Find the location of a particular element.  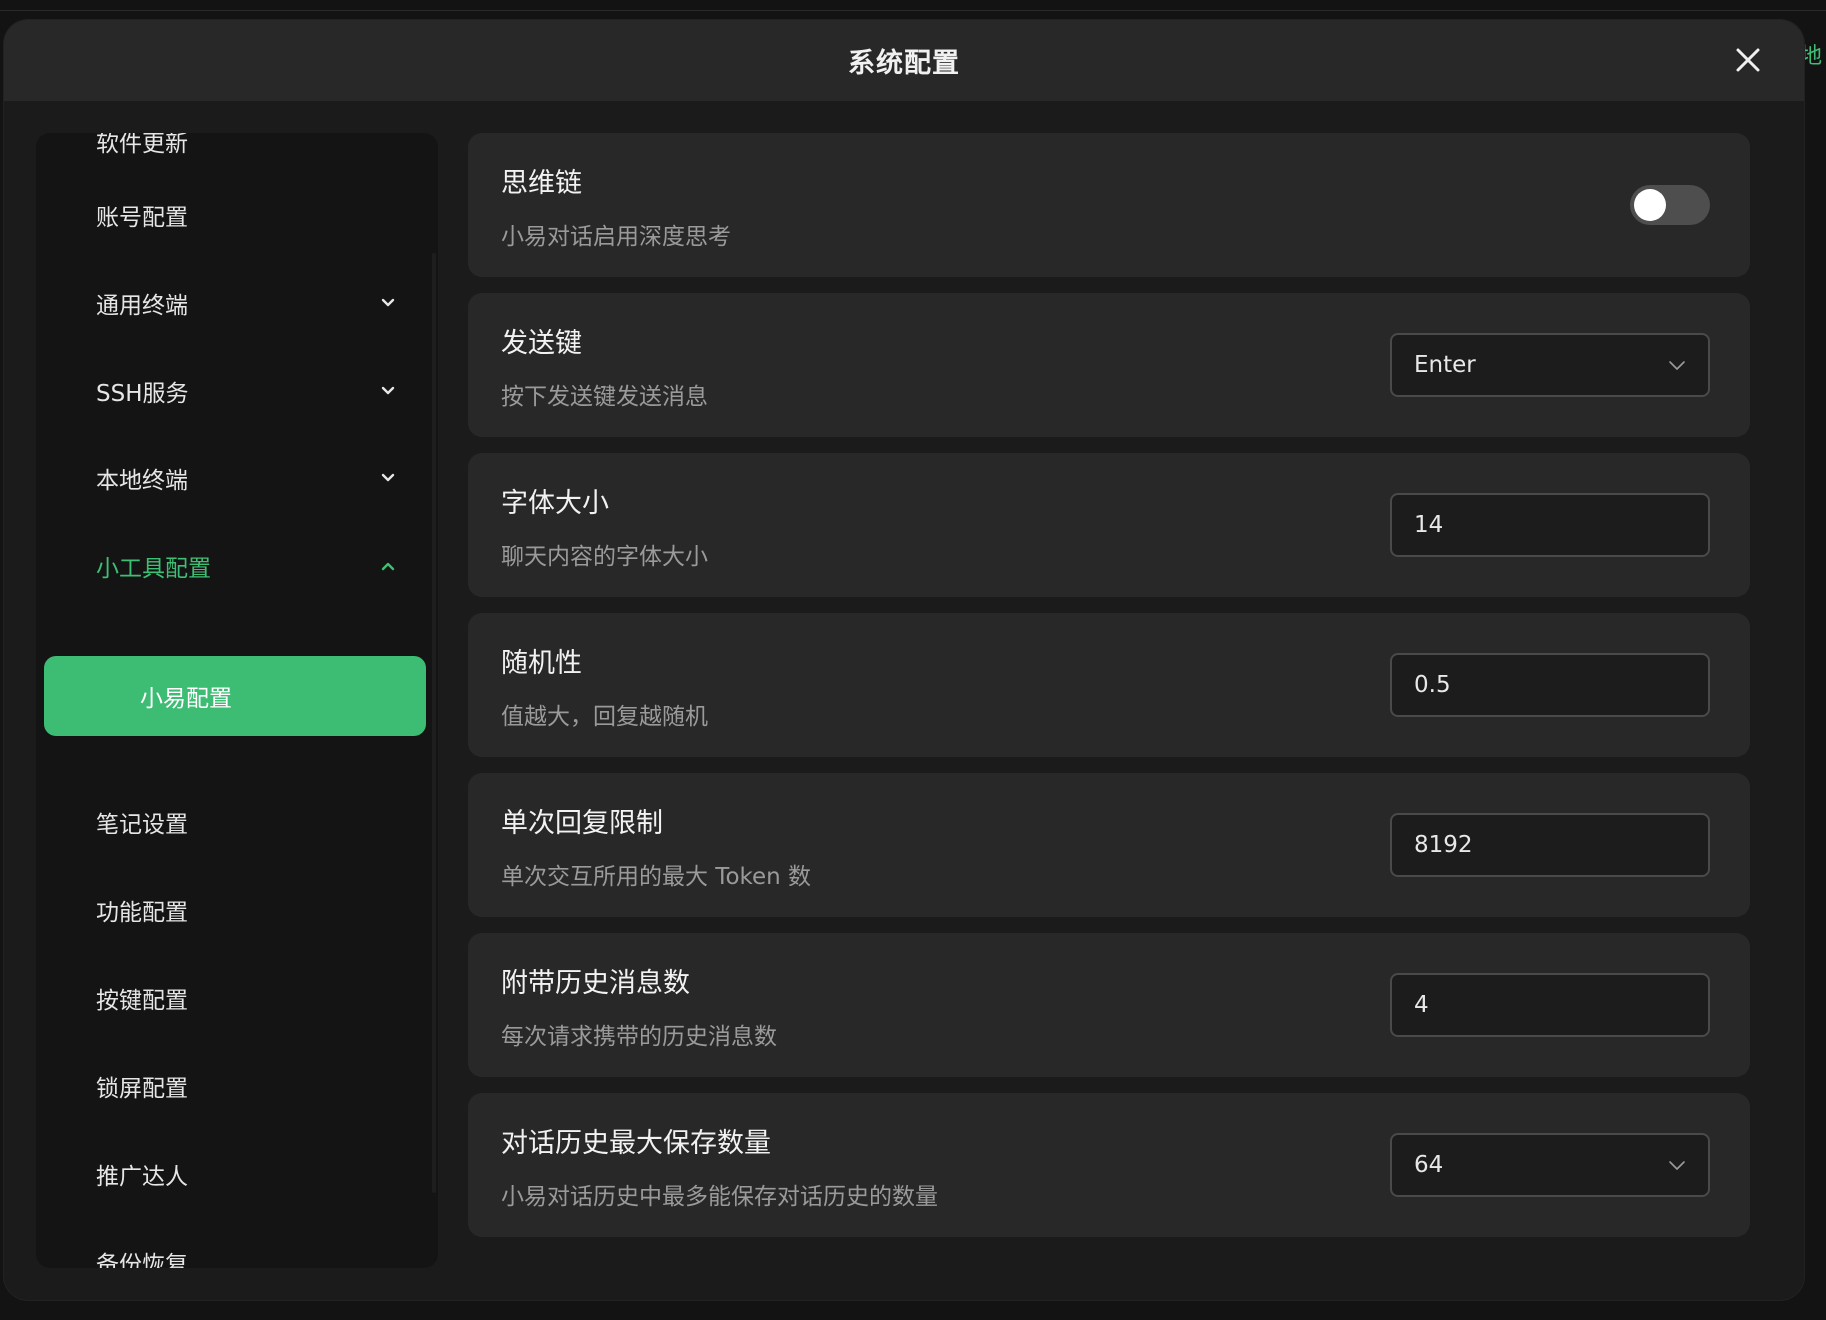

setting-title: 思维链 is located at coordinates (541, 183).